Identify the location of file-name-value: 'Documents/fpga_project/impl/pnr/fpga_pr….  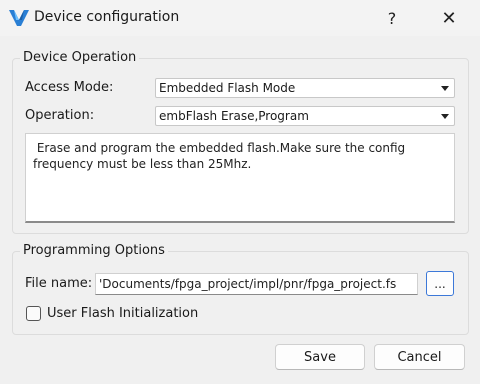
(248, 284).